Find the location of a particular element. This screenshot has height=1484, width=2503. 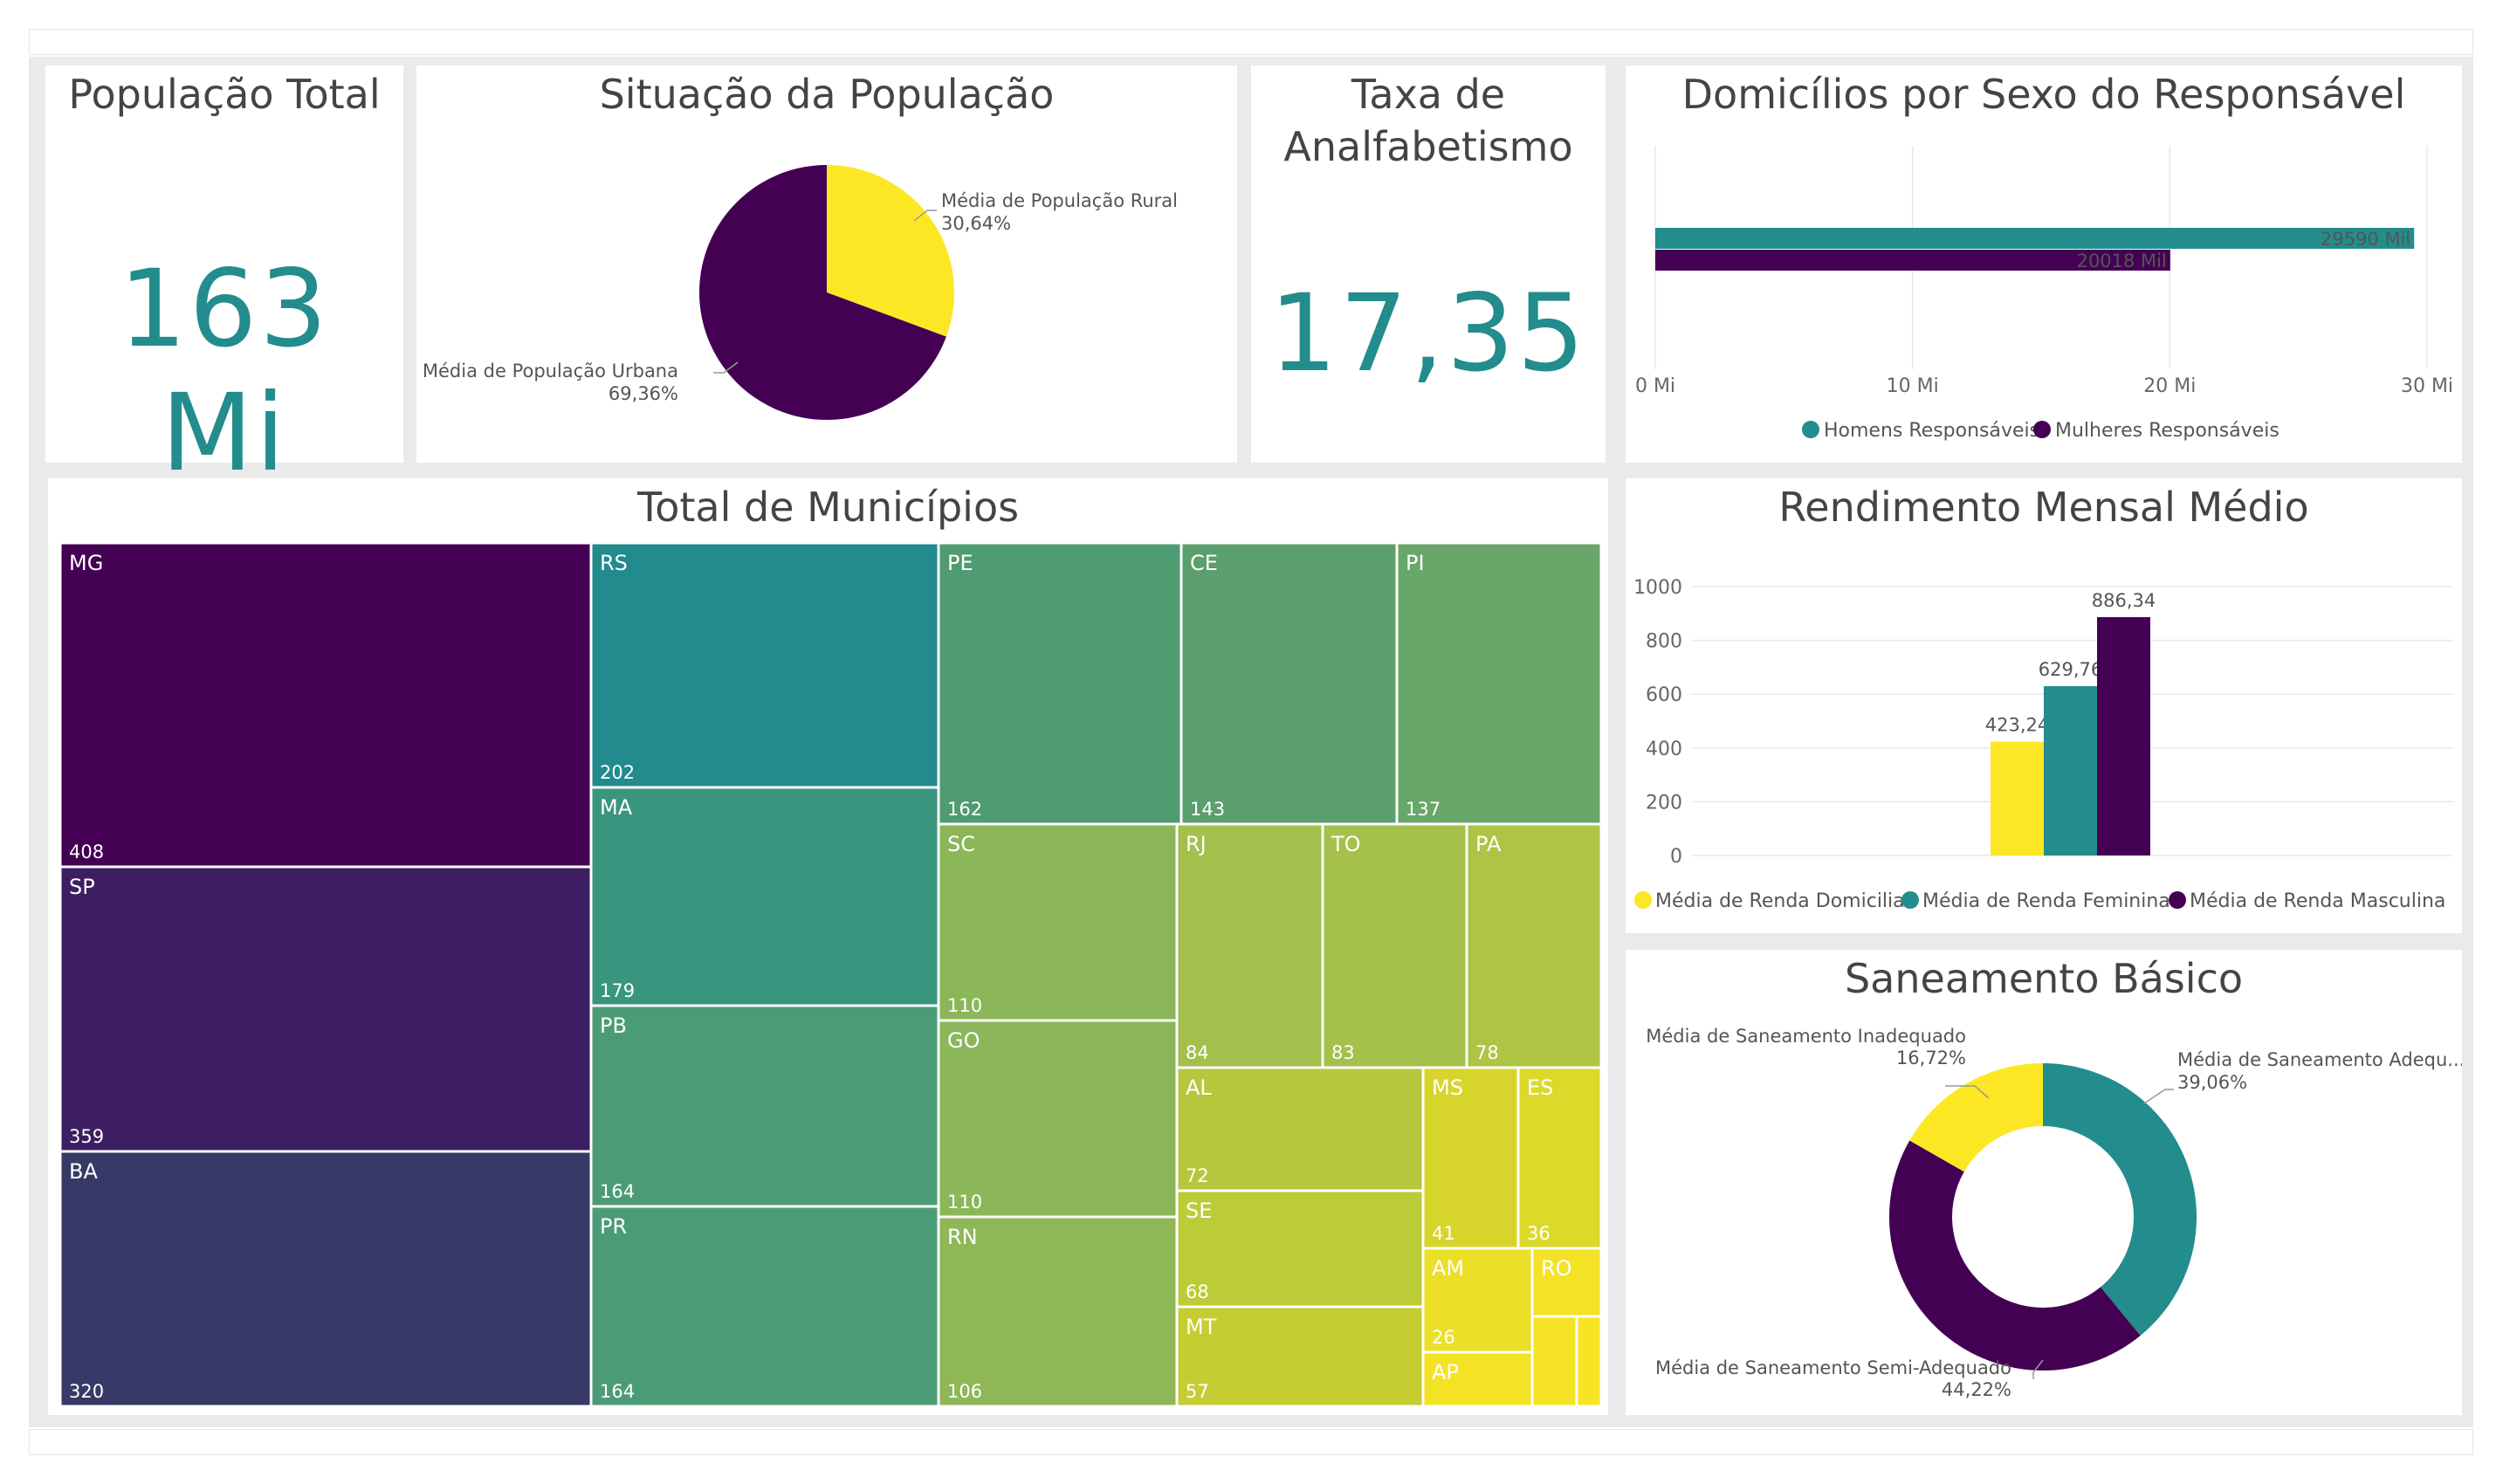

y-tick-label: 400 is located at coordinates (1664, 750).